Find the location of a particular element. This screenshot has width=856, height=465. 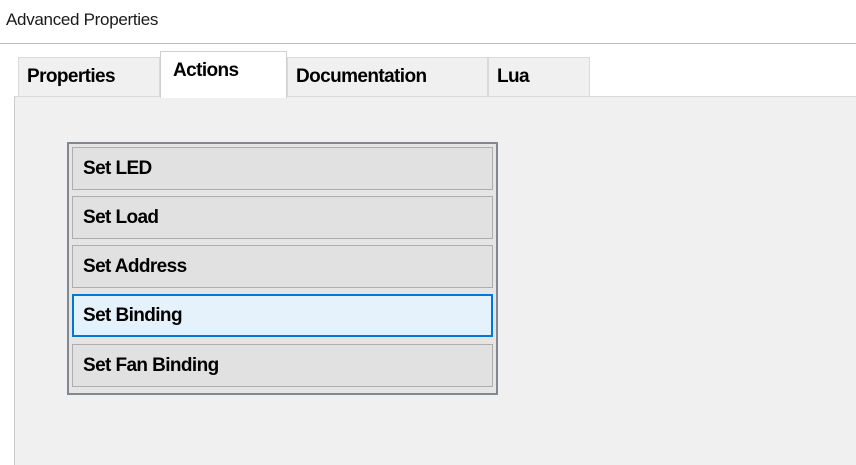

tab-strip: Properties Actions Documentation Lua is located at coordinates (428, 71).